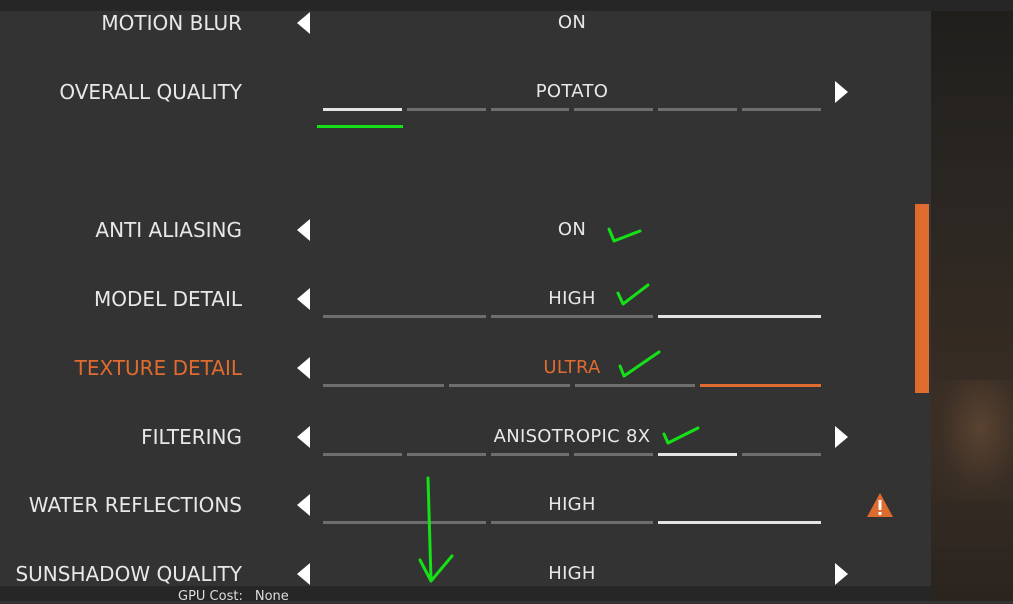 The image size is (1013, 604). I want to click on setting-model-detail: MODEL DETAIL HIGH, so click(465, 306).